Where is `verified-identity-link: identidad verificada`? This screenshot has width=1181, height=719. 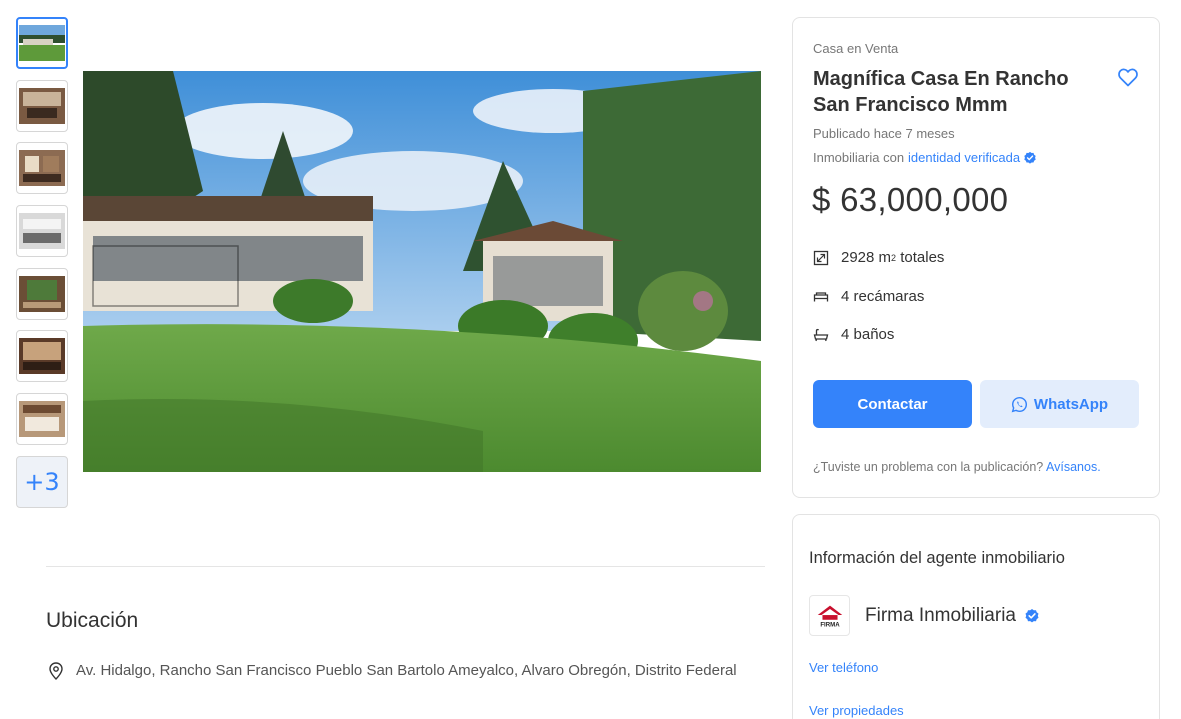 verified-identity-link: identidad verificada is located at coordinates (964, 157).